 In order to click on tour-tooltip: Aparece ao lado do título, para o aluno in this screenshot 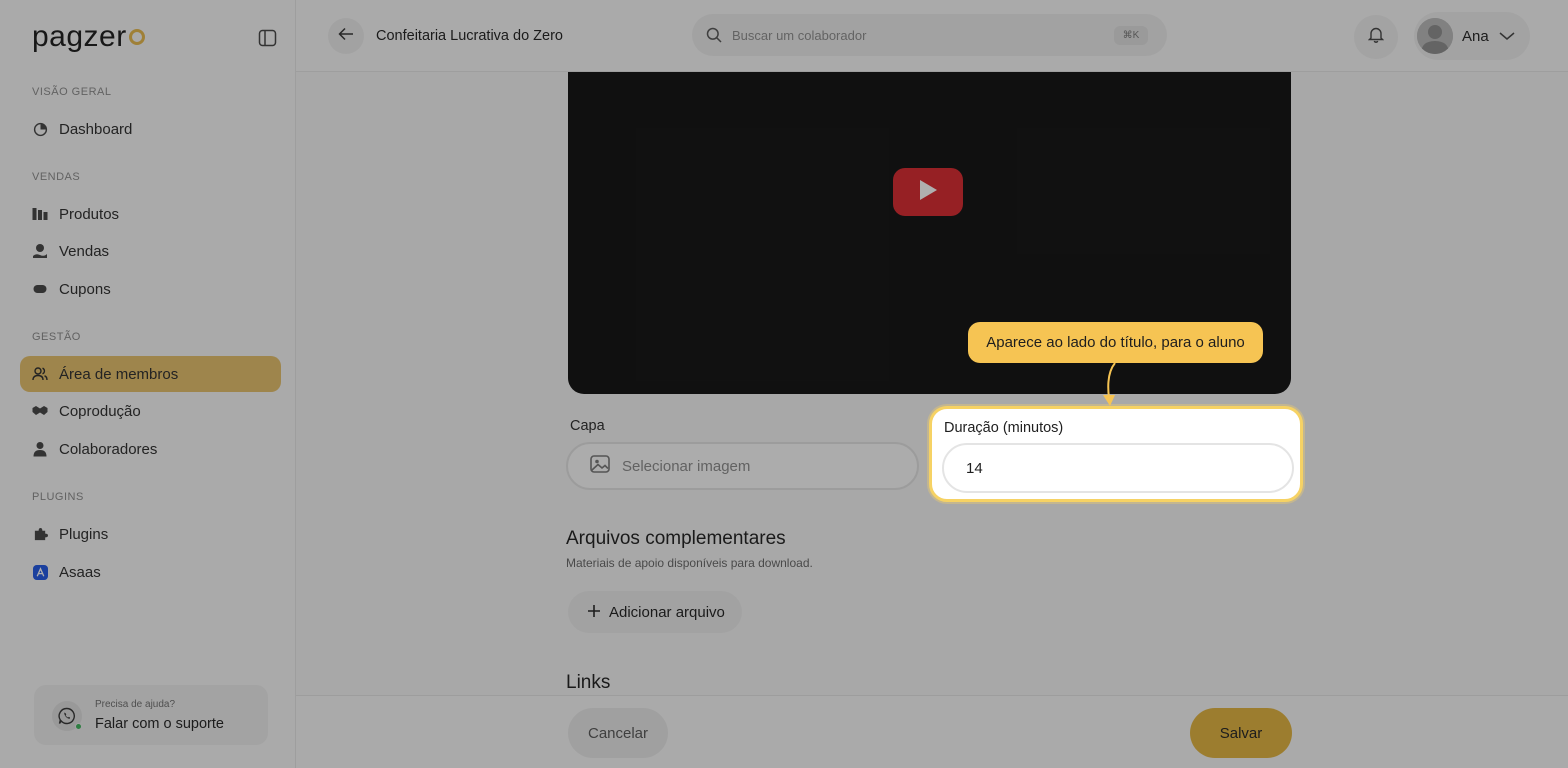, I will do `click(1115, 342)`.